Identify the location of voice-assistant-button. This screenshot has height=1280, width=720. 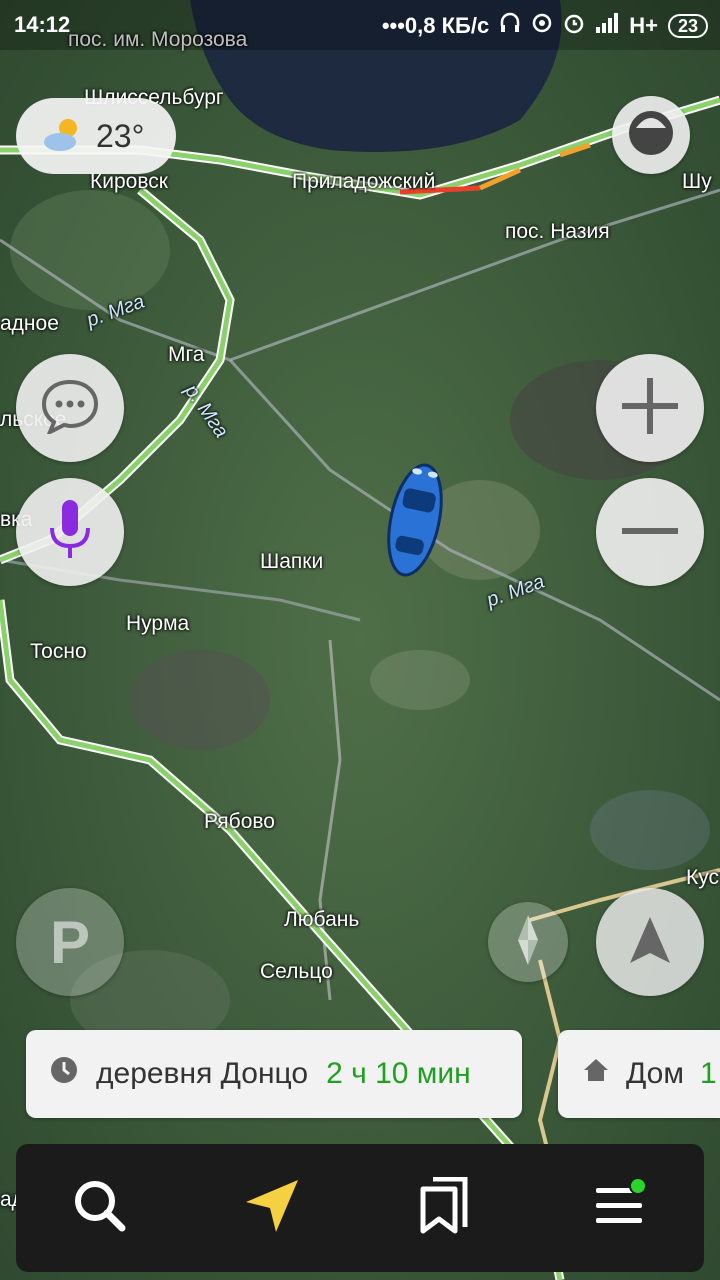
(70, 532).